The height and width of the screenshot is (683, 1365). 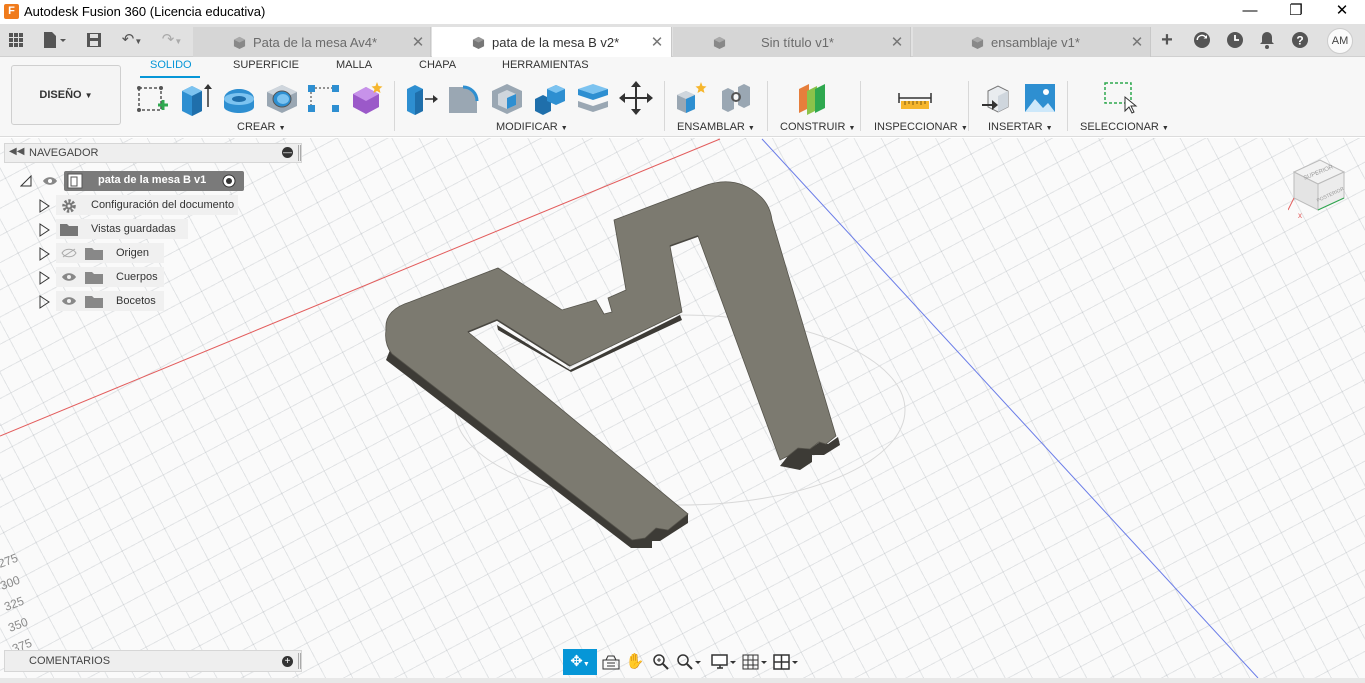 I want to click on group-inspeccionar: INSPECCIONAR ▼, so click(x=921, y=127).